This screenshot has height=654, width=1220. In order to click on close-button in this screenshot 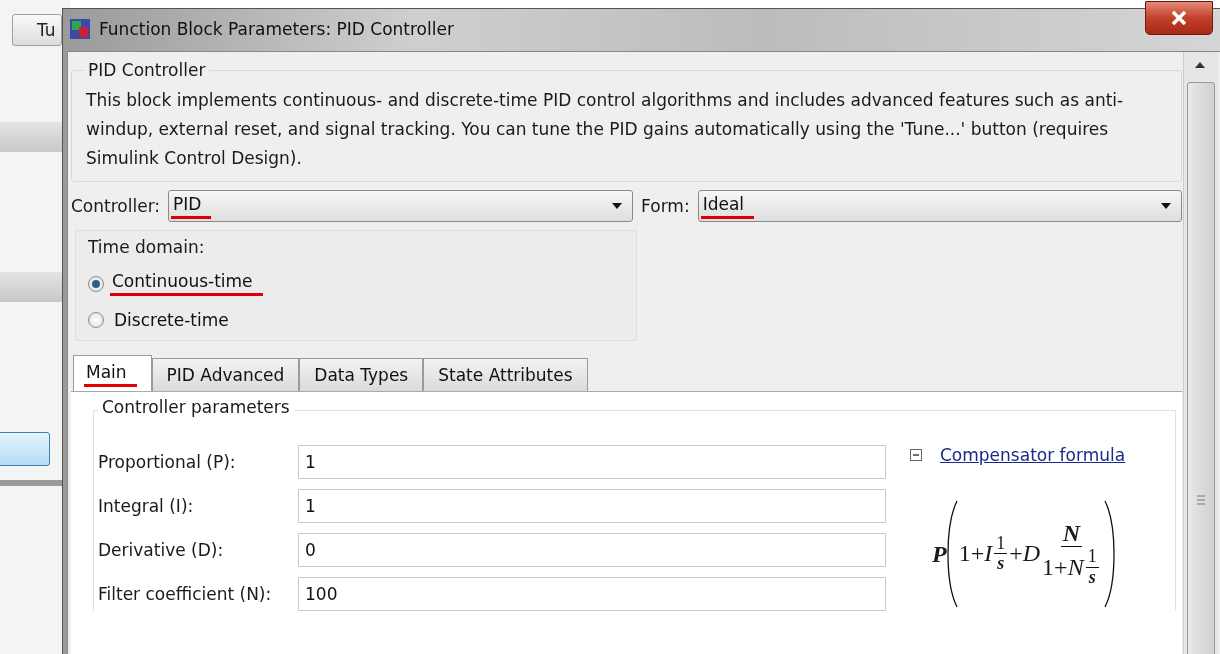, I will do `click(1179, 18)`.